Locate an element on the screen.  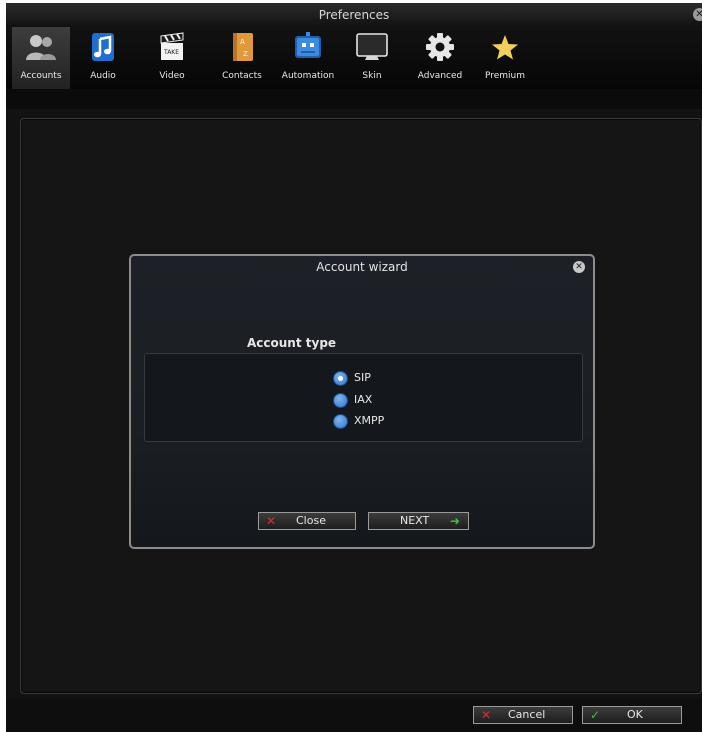
footer-bar: ✕ Cancel ✓ OK is located at coordinates (354, 715).